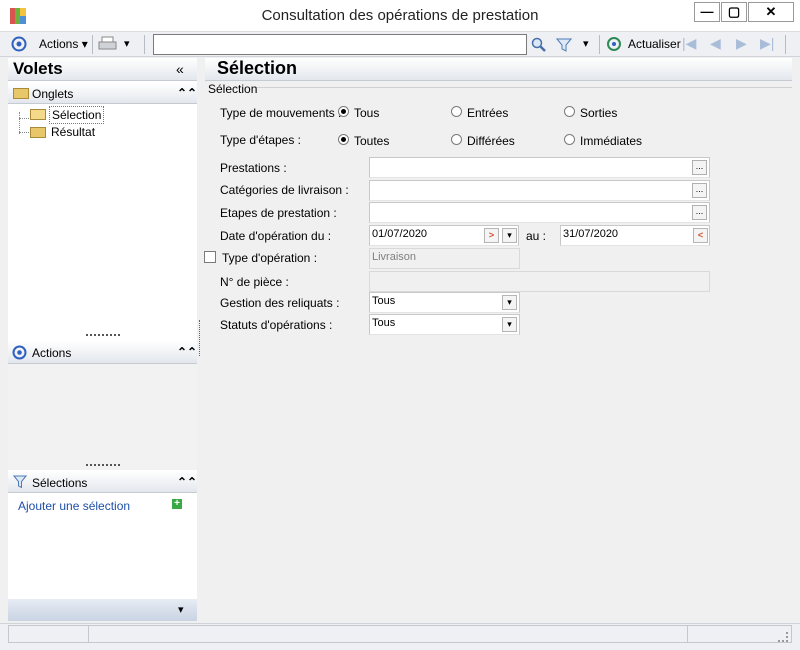 Image resolution: width=800 pixels, height=650 pixels. What do you see at coordinates (783, 637) in the screenshot?
I see `resize-grip` at bounding box center [783, 637].